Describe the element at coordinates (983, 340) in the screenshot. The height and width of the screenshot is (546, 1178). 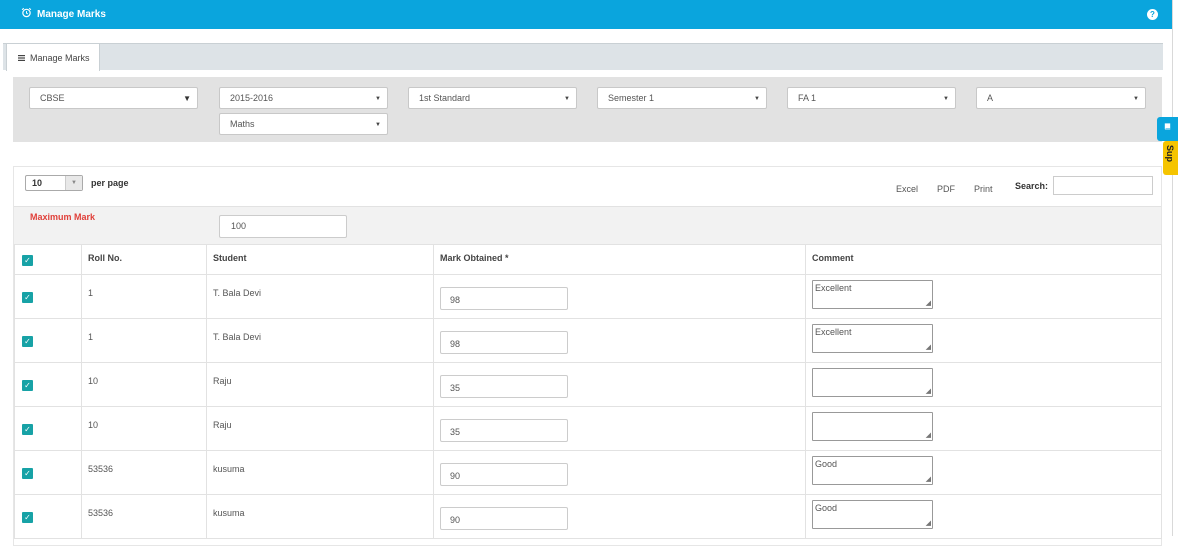
I see `comment-cell: Excellent ◢` at that location.